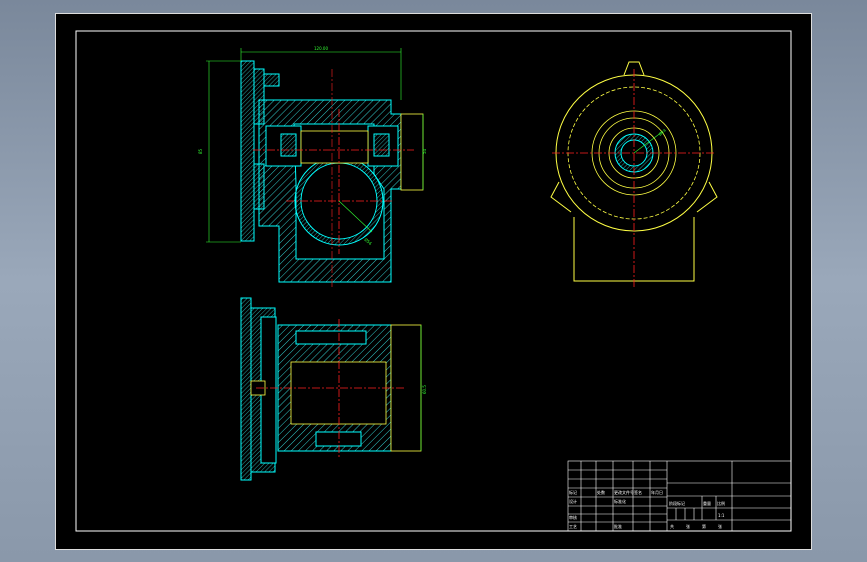 The height and width of the screenshot is (562, 867). Describe the element at coordinates (601, 492) in the screenshot. I see `tb-zone: 处数` at that location.